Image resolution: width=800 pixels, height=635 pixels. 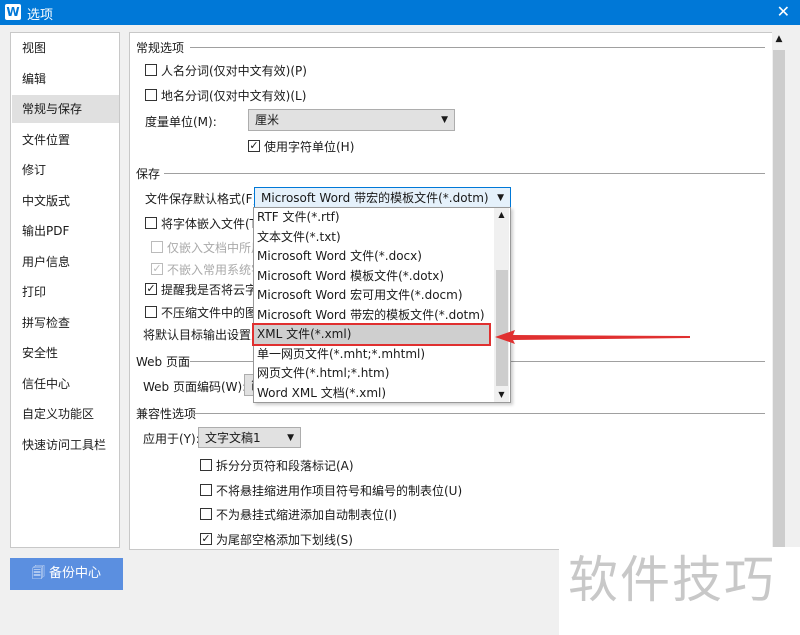 I want to click on dropdown-option: Microsoft Word 文件(*.docx), so click(x=374, y=256).